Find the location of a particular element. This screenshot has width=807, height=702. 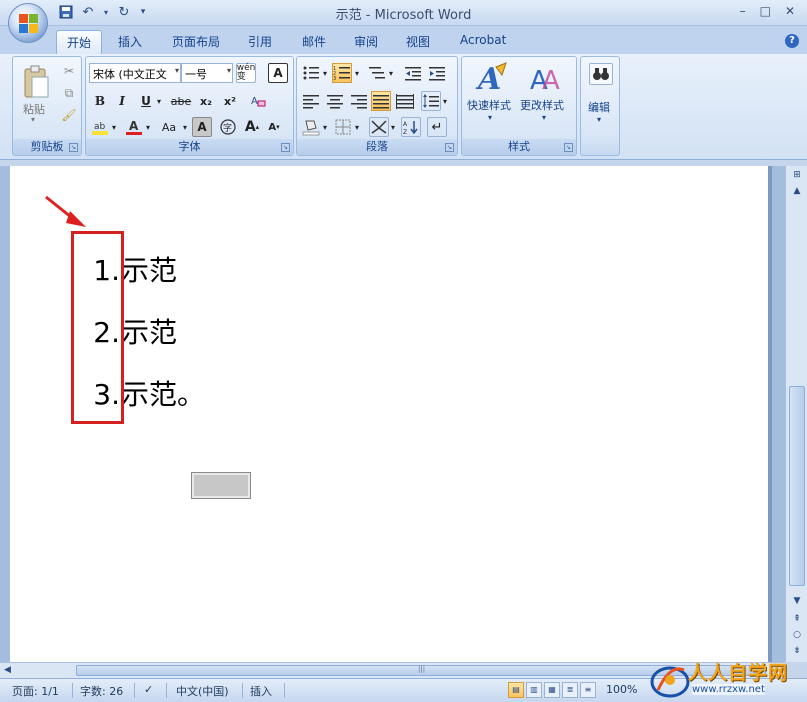

font-launcher-icon: ↘ is located at coordinates (285, 147).